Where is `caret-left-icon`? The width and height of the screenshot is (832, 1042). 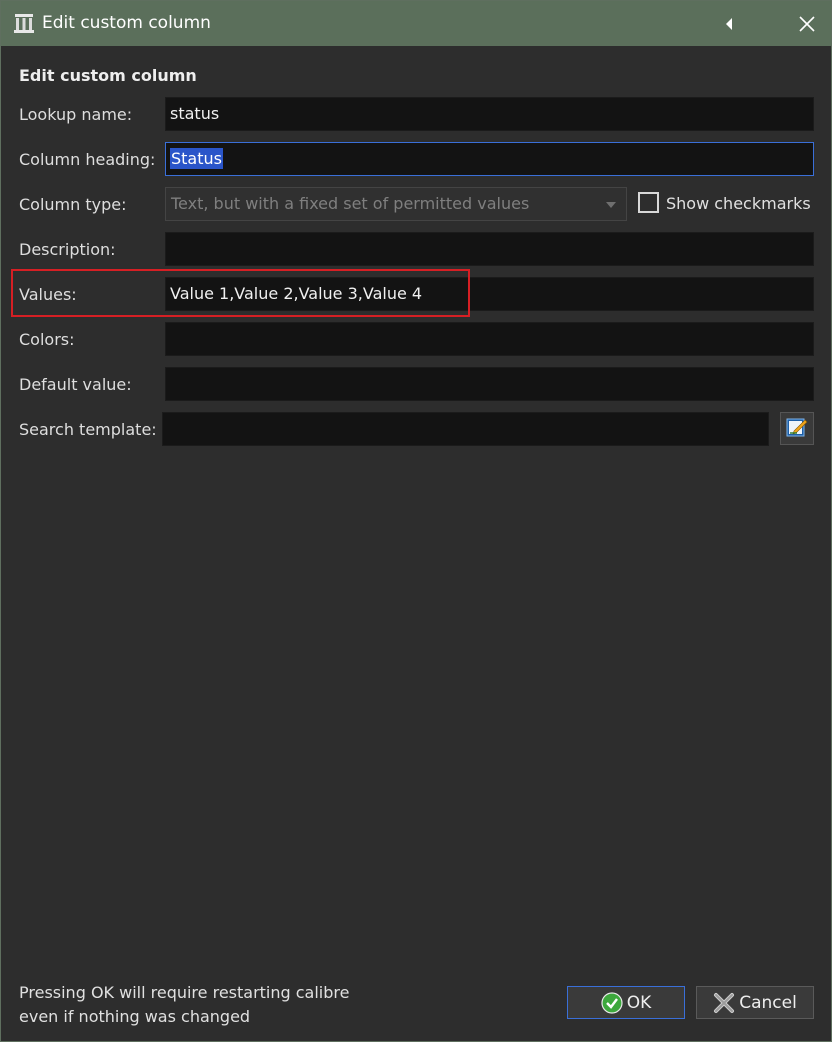
caret-left-icon is located at coordinates (729, 24).